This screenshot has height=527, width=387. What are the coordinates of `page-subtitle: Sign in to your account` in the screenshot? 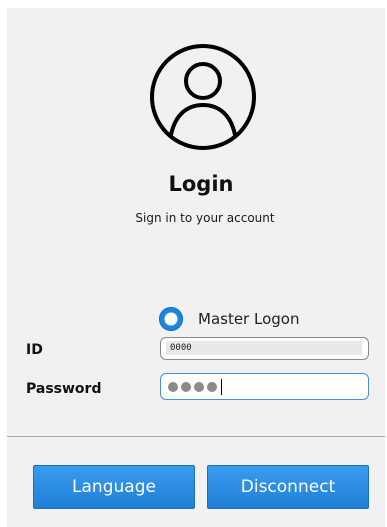 It's located at (205, 218).